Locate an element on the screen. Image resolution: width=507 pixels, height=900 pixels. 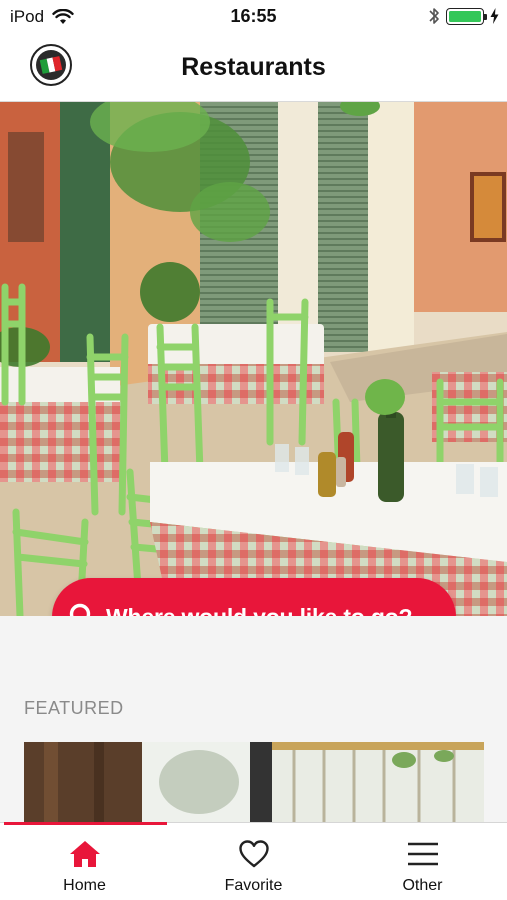
home-icon is located at coordinates (84, 854).